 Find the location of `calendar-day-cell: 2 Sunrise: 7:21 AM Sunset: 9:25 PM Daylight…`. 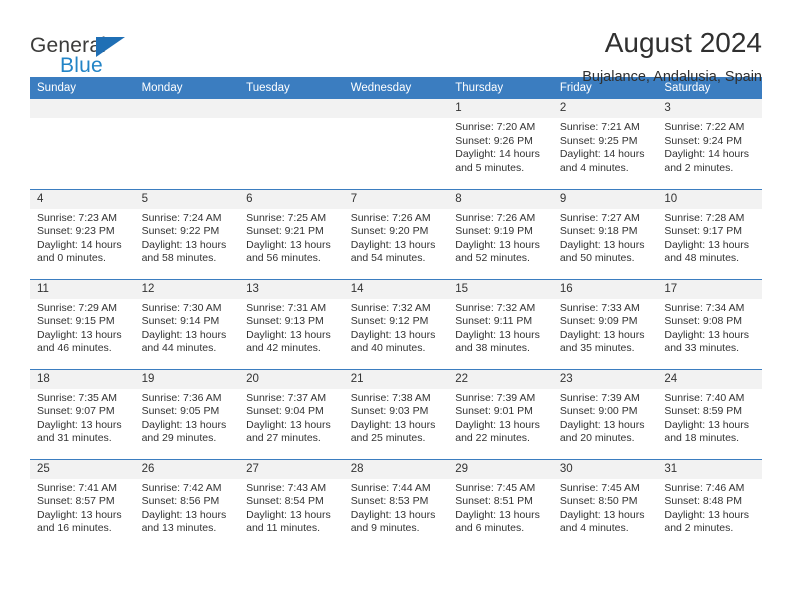

calendar-day-cell: 2 Sunrise: 7:21 AM Sunset: 9:25 PM Daylight… is located at coordinates (605, 144).